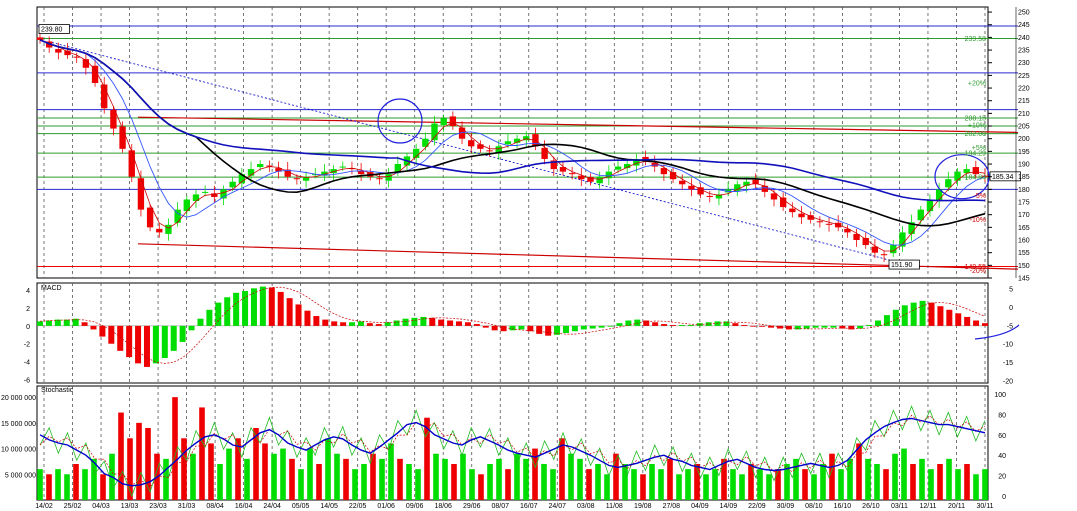  I want to click on macd-right-label: -15, so click(1008, 363).